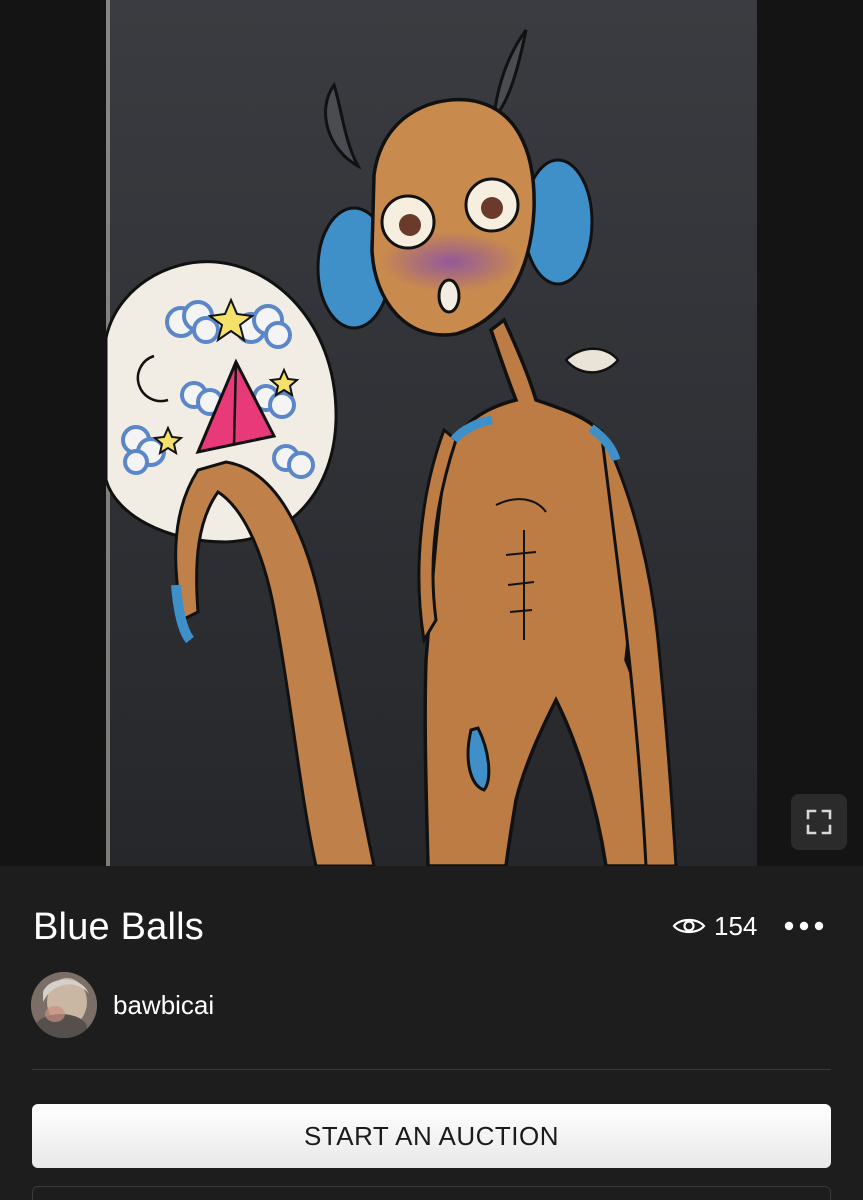  What do you see at coordinates (64, 1005) in the screenshot?
I see `avatar` at bounding box center [64, 1005].